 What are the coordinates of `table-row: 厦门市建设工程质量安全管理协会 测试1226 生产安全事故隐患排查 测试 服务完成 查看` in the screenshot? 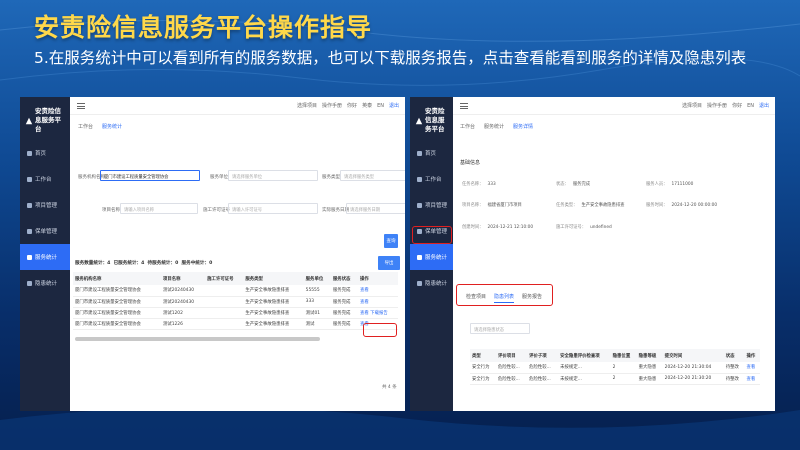 It's located at (235, 324).